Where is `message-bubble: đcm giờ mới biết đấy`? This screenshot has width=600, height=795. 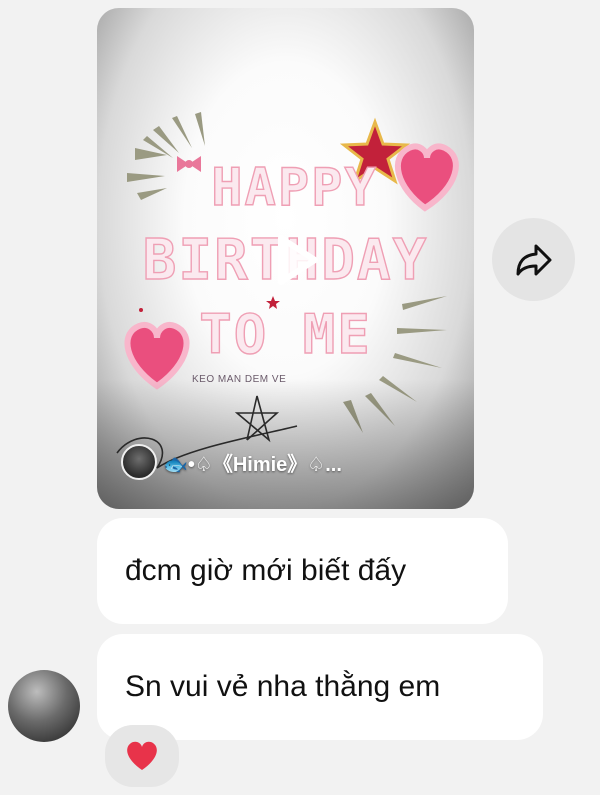 message-bubble: đcm giờ mới biết đấy is located at coordinates (302, 571).